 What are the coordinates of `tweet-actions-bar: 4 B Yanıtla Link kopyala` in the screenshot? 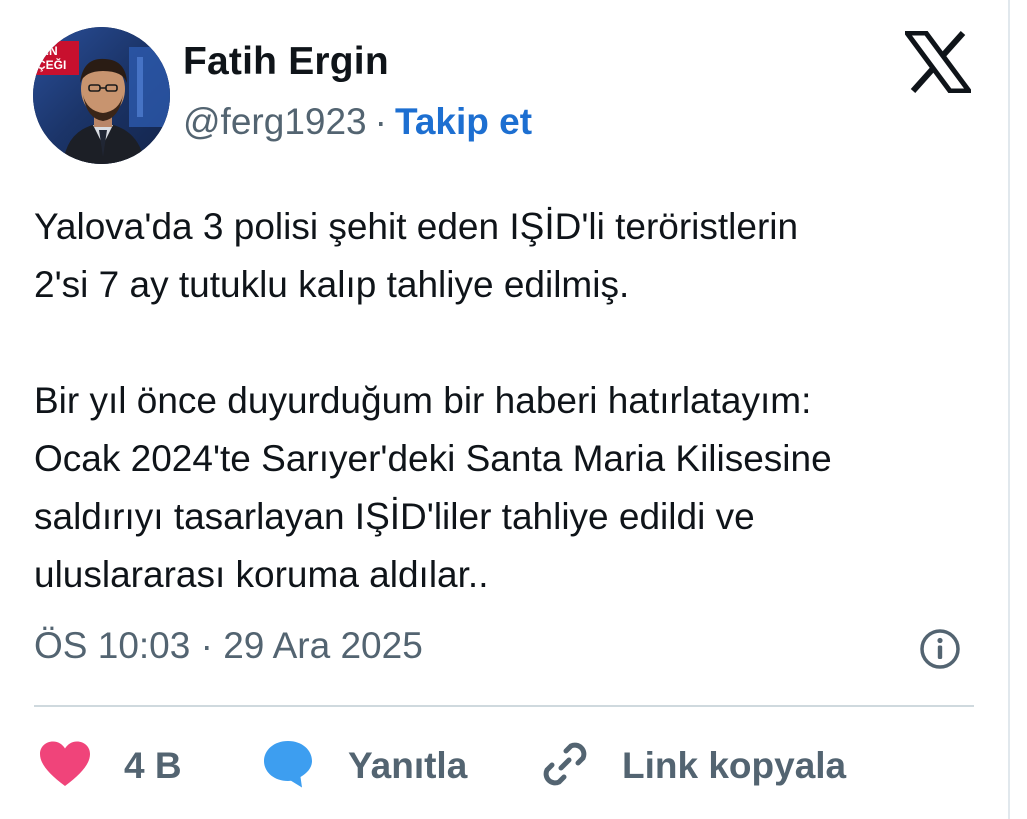 It's located at (505, 770).